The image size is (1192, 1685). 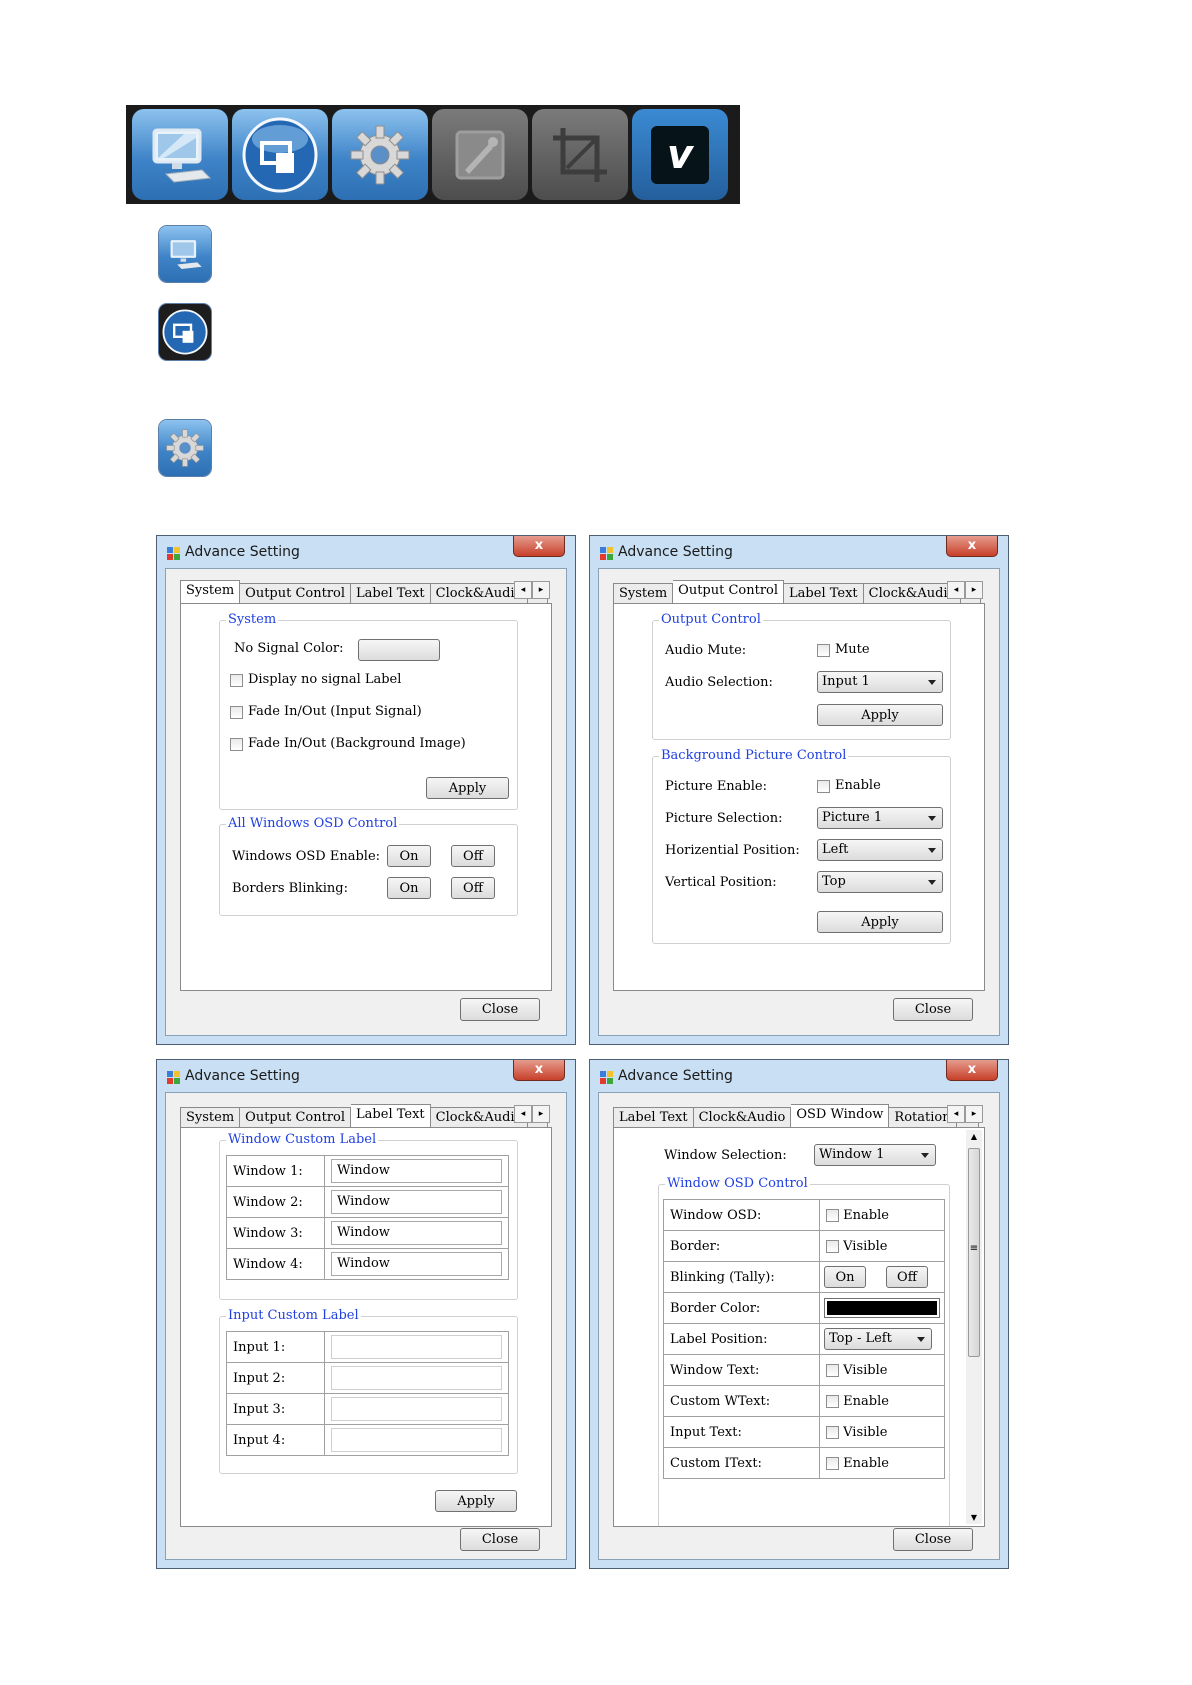 What do you see at coordinates (880, 850) in the screenshot?
I see `horizontal-position-dropdown: Left` at bounding box center [880, 850].